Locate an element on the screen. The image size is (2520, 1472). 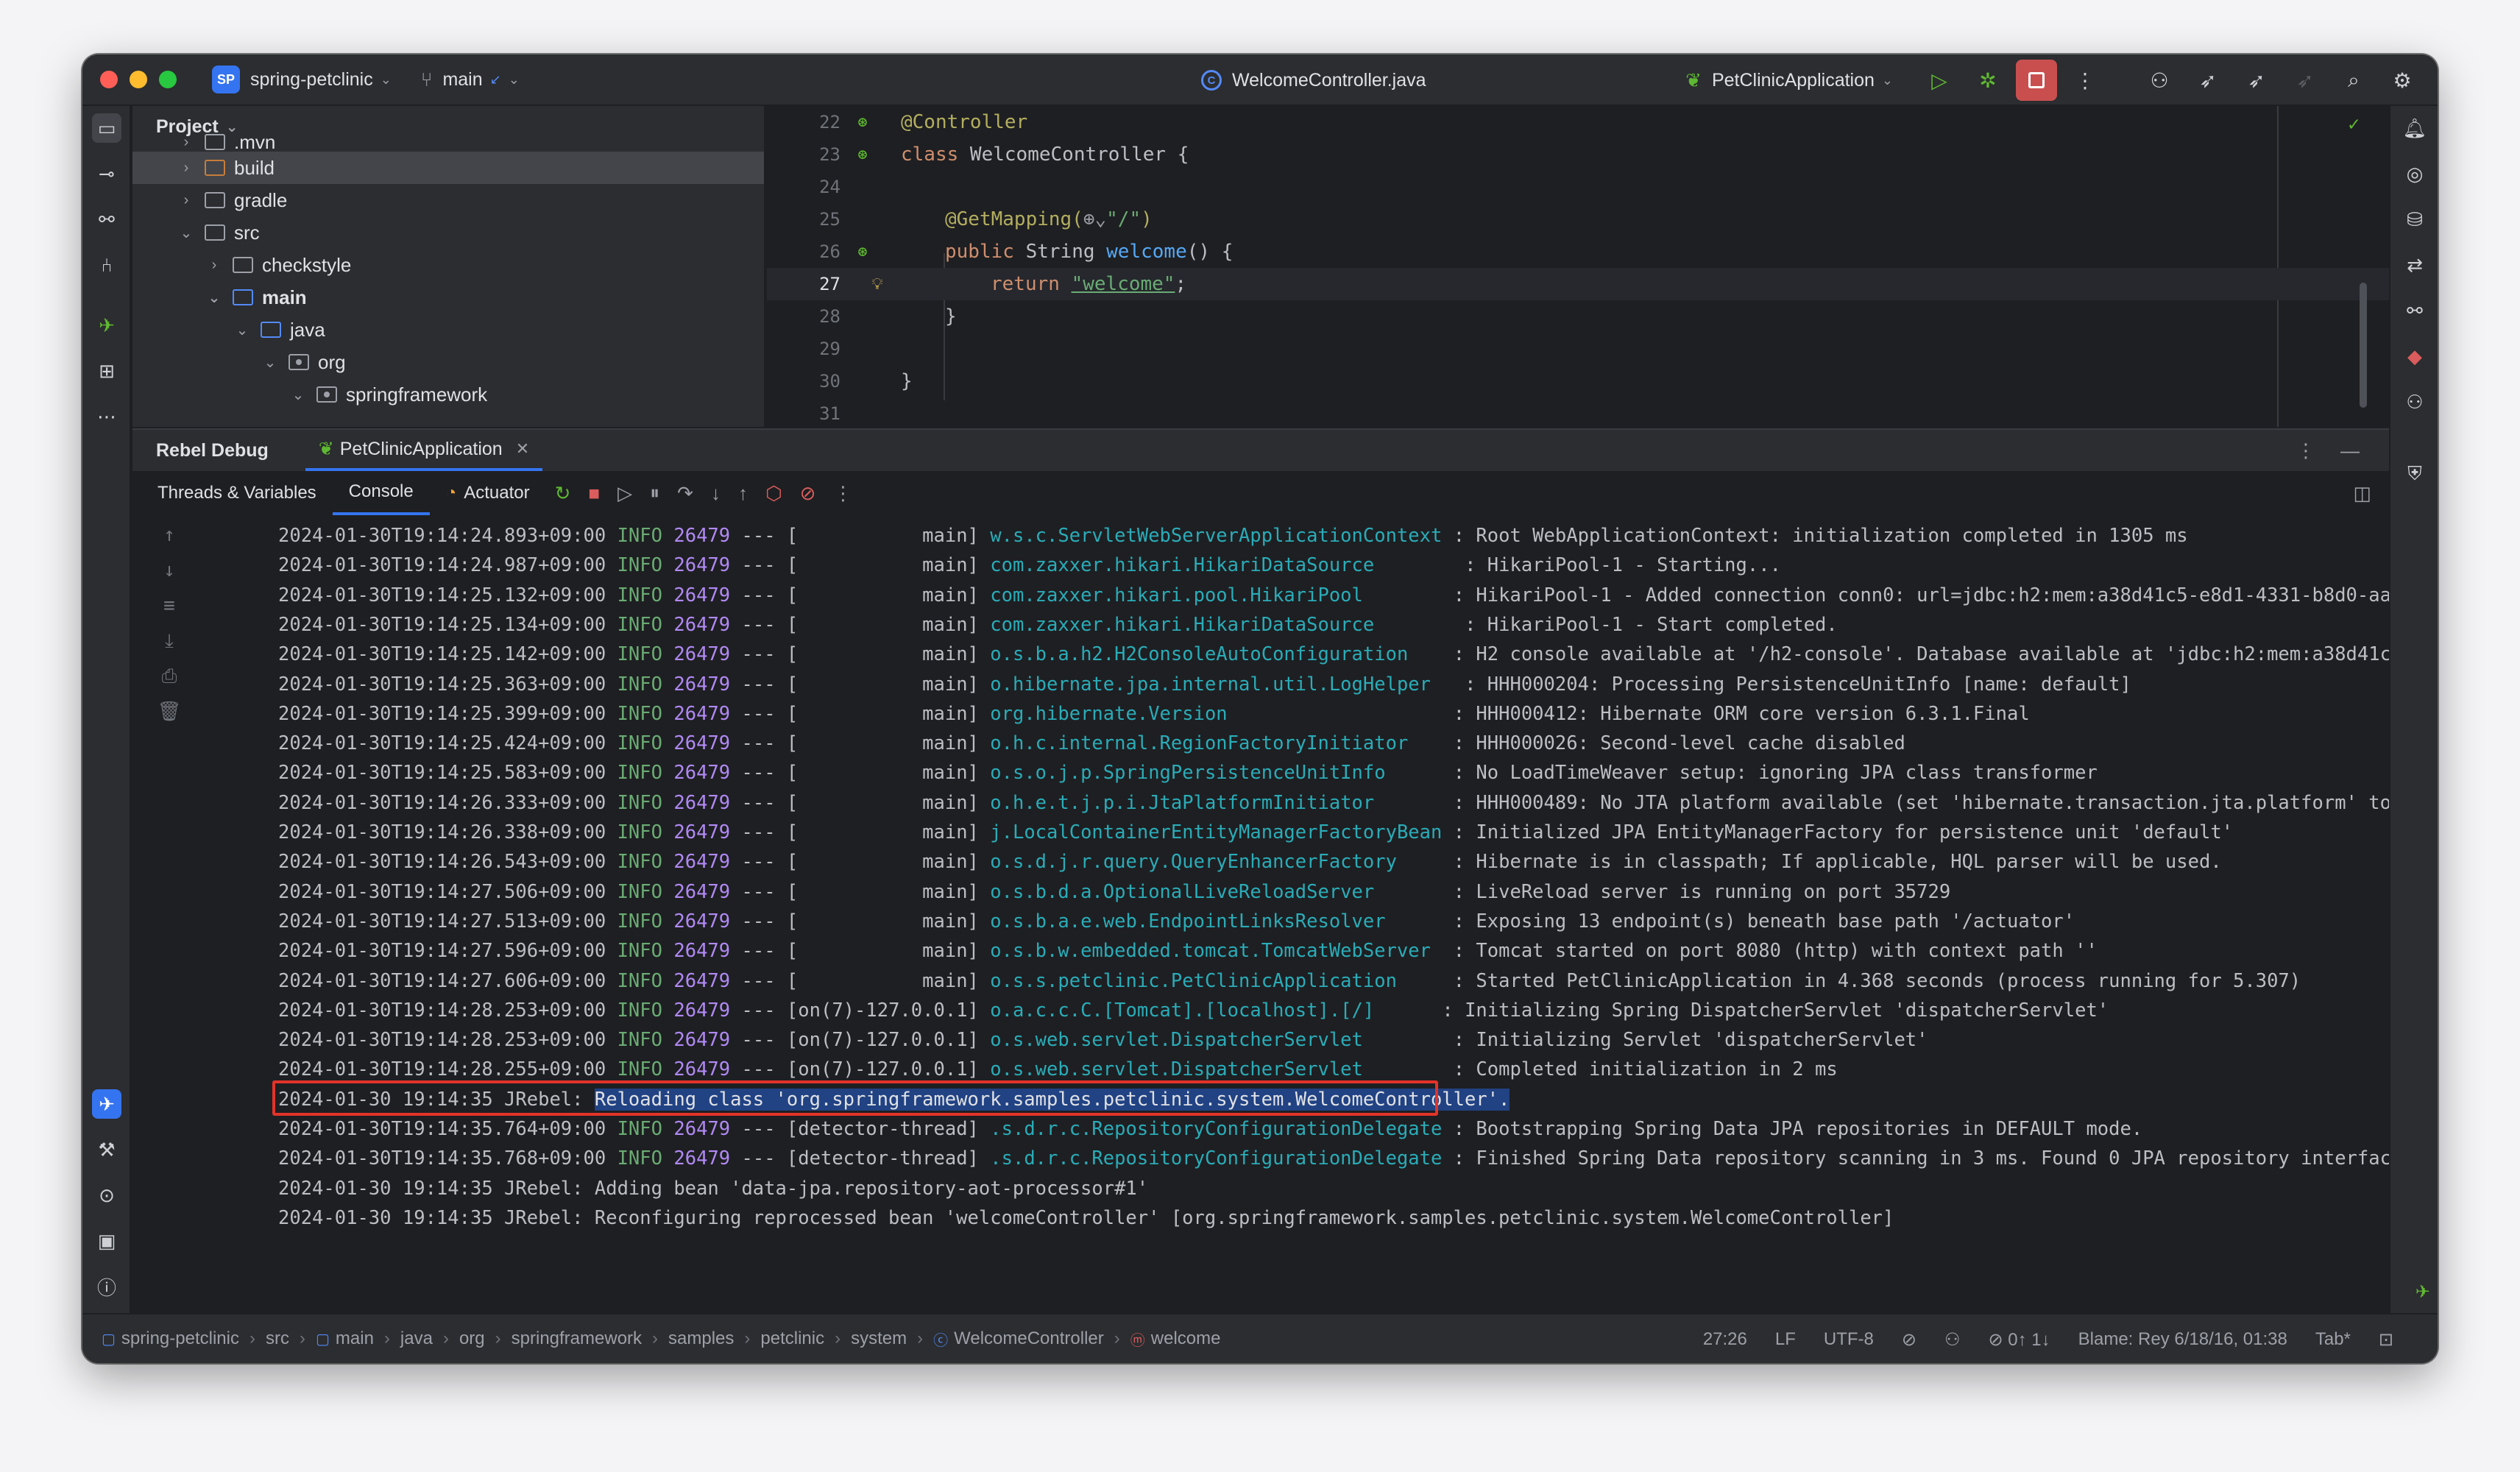
tree-item-build: › build is located at coordinates (448, 168).